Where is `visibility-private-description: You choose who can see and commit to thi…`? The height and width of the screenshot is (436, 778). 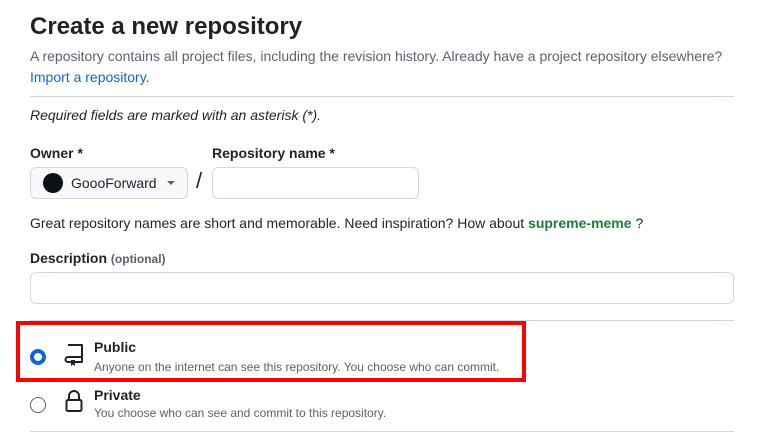
visibility-private-description: You choose who can see and commit to thi… is located at coordinates (240, 413).